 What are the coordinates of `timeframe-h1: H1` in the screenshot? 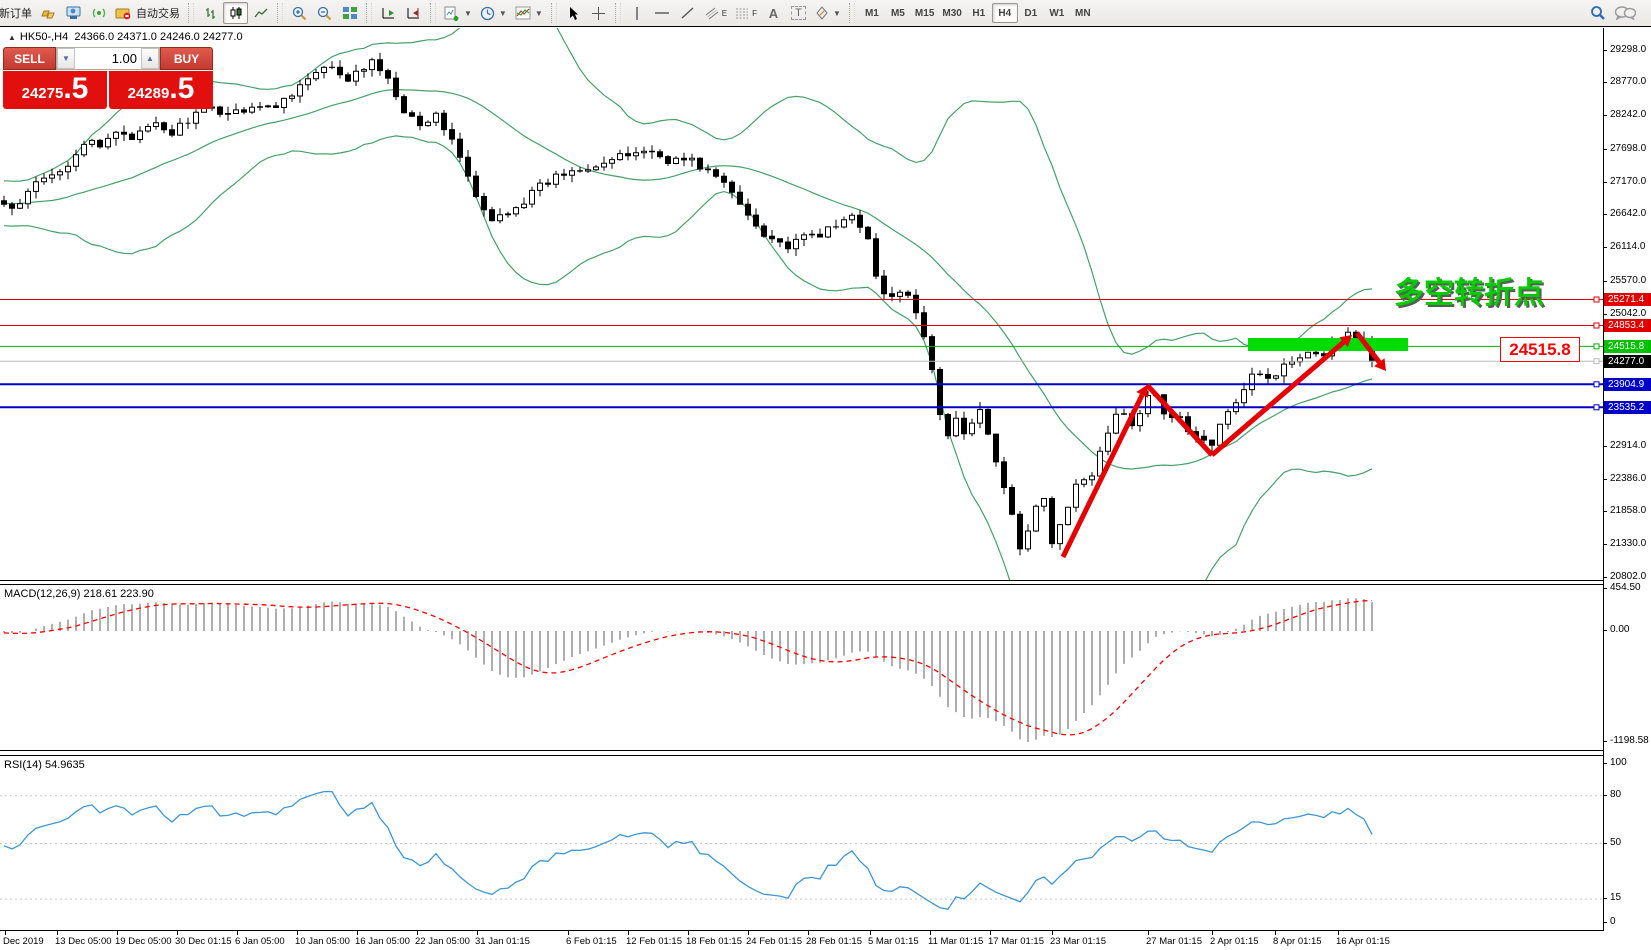 It's located at (979, 13).